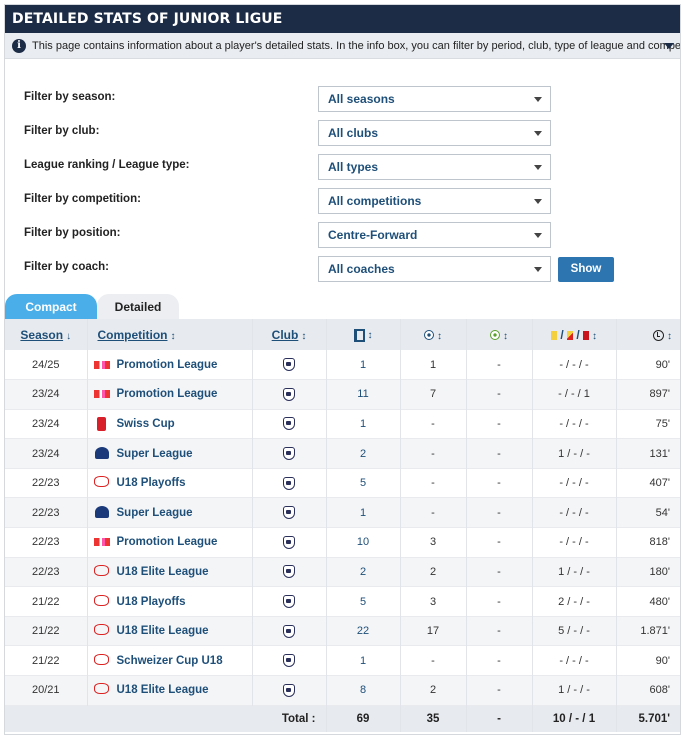 This screenshot has height=737, width=685. Describe the element at coordinates (363, 631) in the screenshot. I see `apps-cell: 22` at that location.